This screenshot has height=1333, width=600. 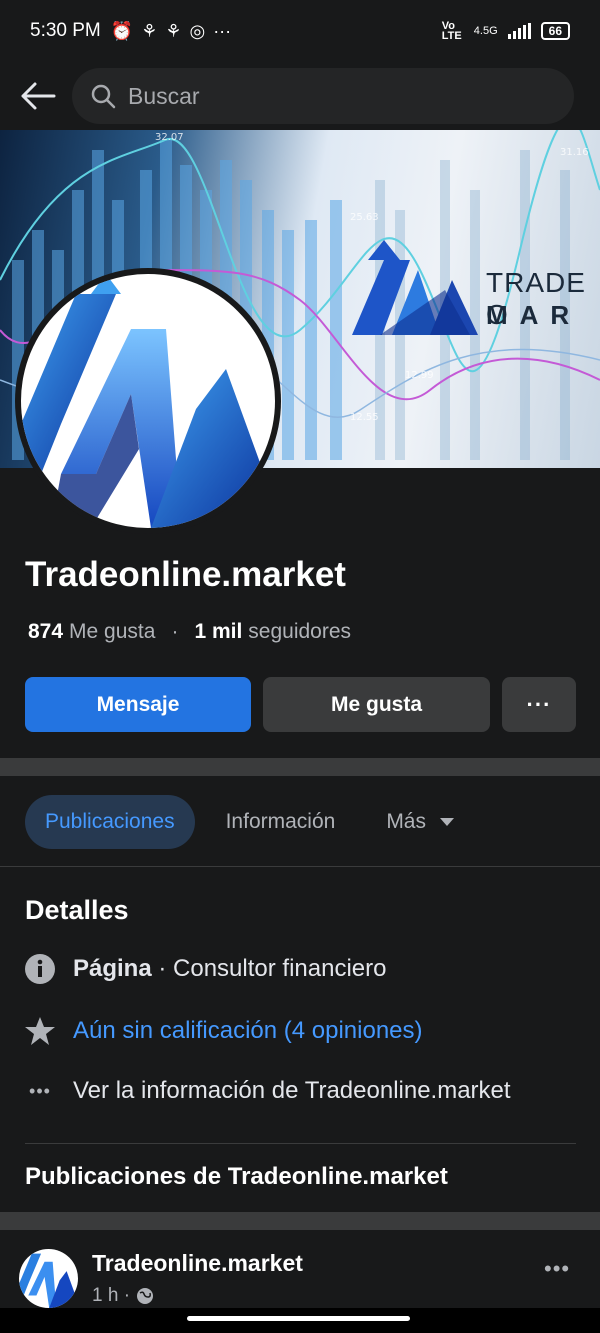 What do you see at coordinates (38, 96) in the screenshot?
I see `back-arrow-icon` at bounding box center [38, 96].